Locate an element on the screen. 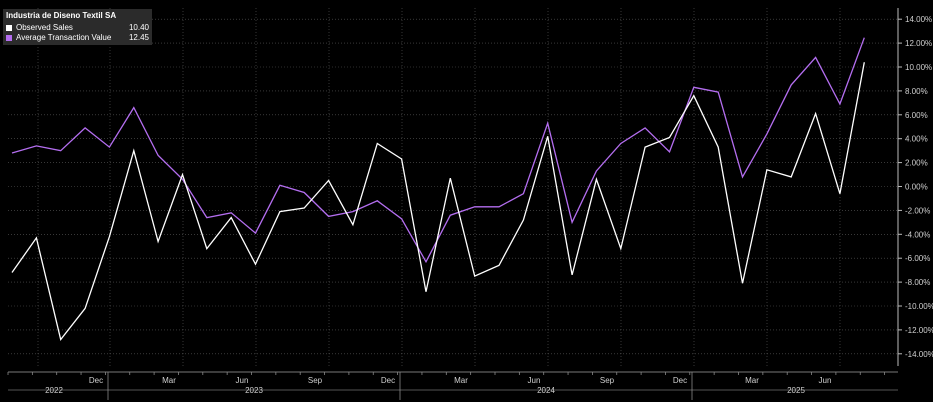 The image size is (933, 402). legend-item-observed-sales: Observed Sales 10.40 is located at coordinates (77, 28).